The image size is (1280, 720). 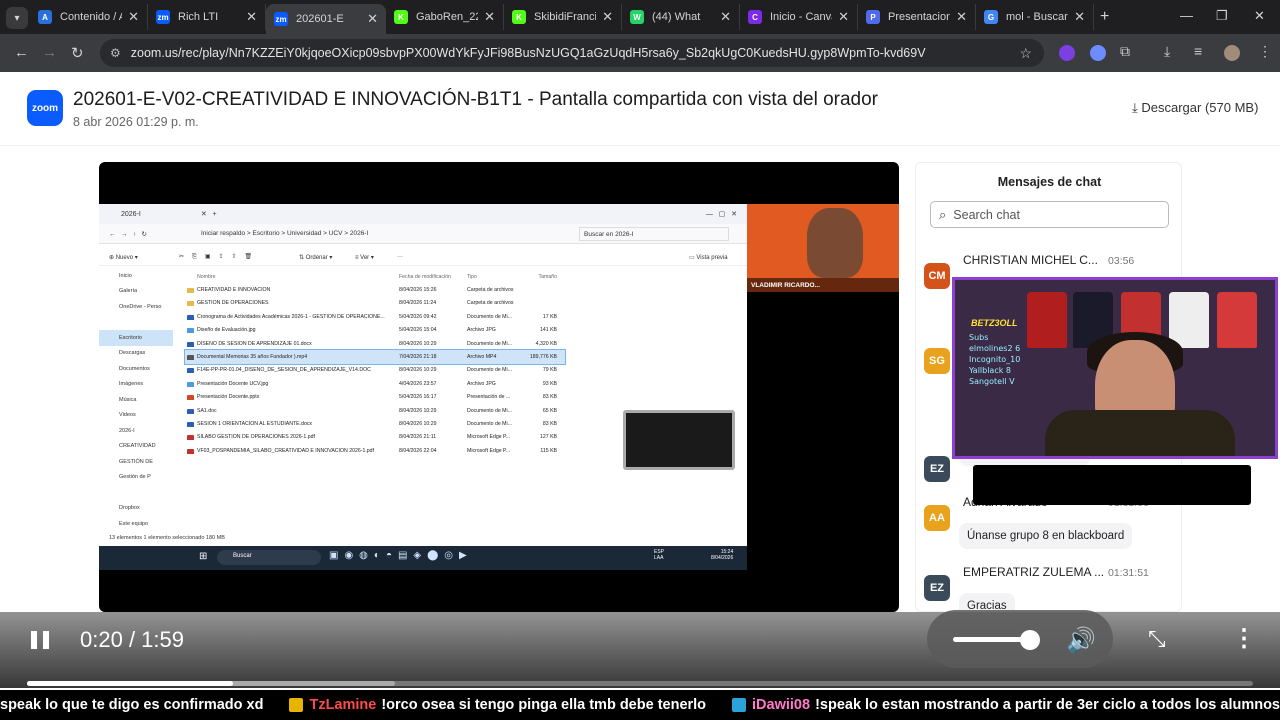 What do you see at coordinates (1128, 573) in the screenshot?
I see `chat-time: 01:31:51` at bounding box center [1128, 573].